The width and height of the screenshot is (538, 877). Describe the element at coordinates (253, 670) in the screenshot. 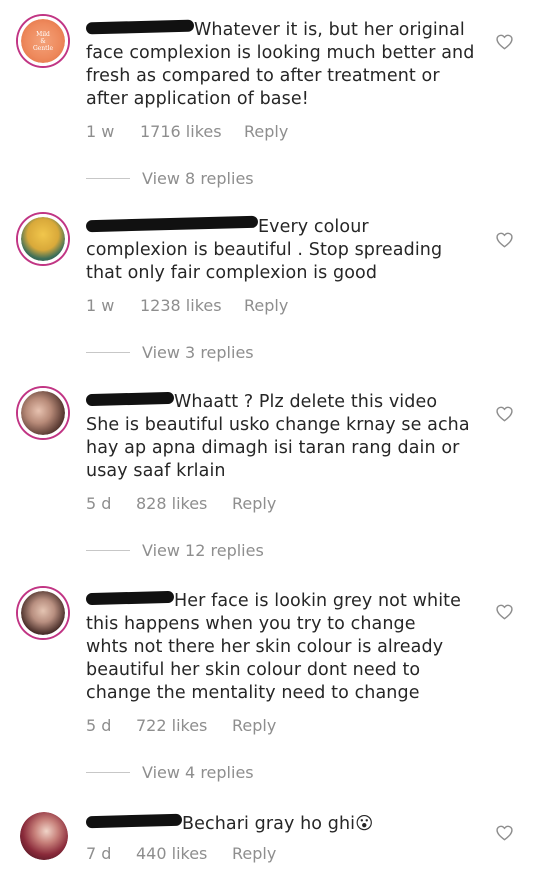

I see `comment-text-line: beautiful her skin colour dont need to` at that location.